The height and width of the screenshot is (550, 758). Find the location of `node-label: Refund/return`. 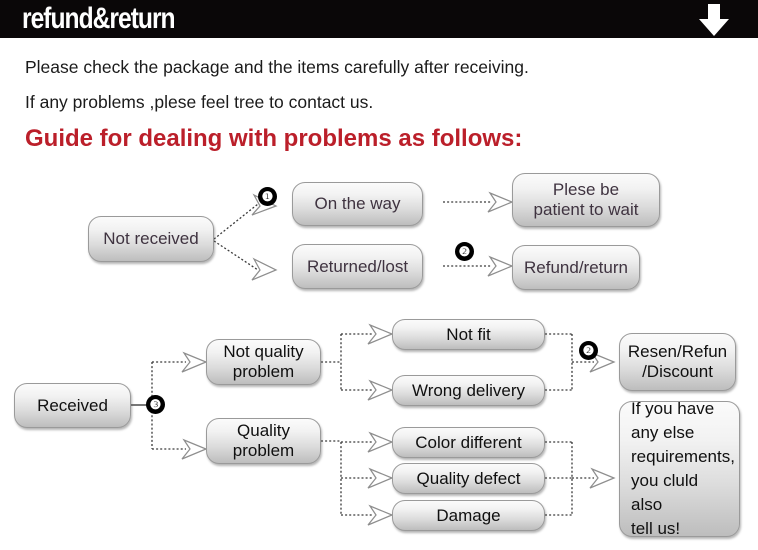

node-label: Refund/return is located at coordinates (576, 267).